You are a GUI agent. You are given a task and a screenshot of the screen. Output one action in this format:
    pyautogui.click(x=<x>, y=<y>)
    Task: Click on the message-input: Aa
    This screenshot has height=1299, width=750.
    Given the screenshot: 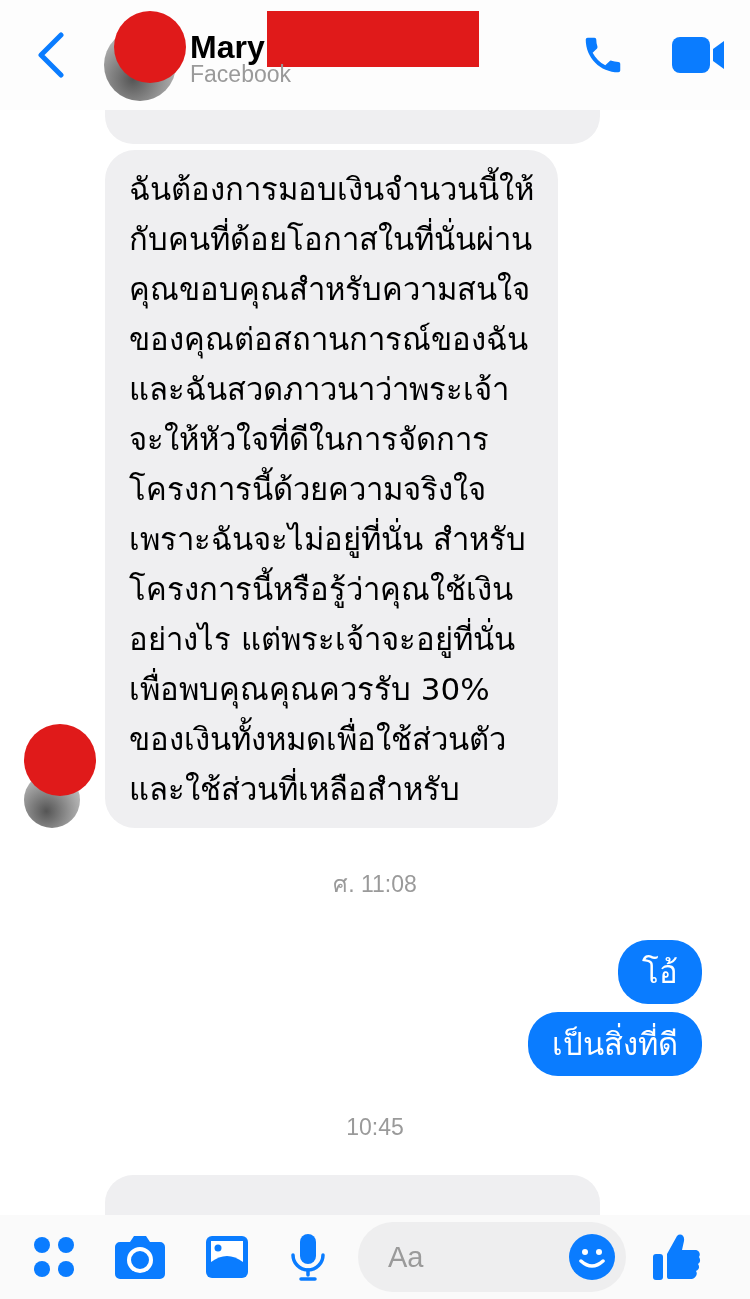 What is the action you would take?
    pyautogui.click(x=492, y=1257)
    